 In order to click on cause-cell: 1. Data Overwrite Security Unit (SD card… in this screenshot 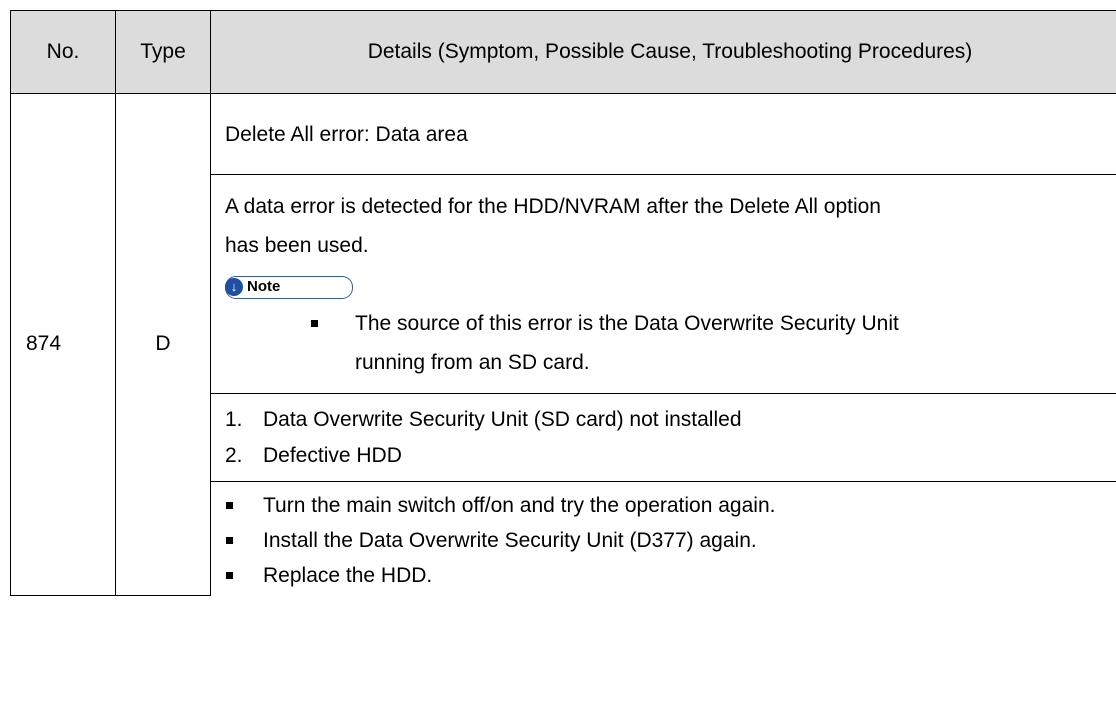, I will do `click(663, 437)`.